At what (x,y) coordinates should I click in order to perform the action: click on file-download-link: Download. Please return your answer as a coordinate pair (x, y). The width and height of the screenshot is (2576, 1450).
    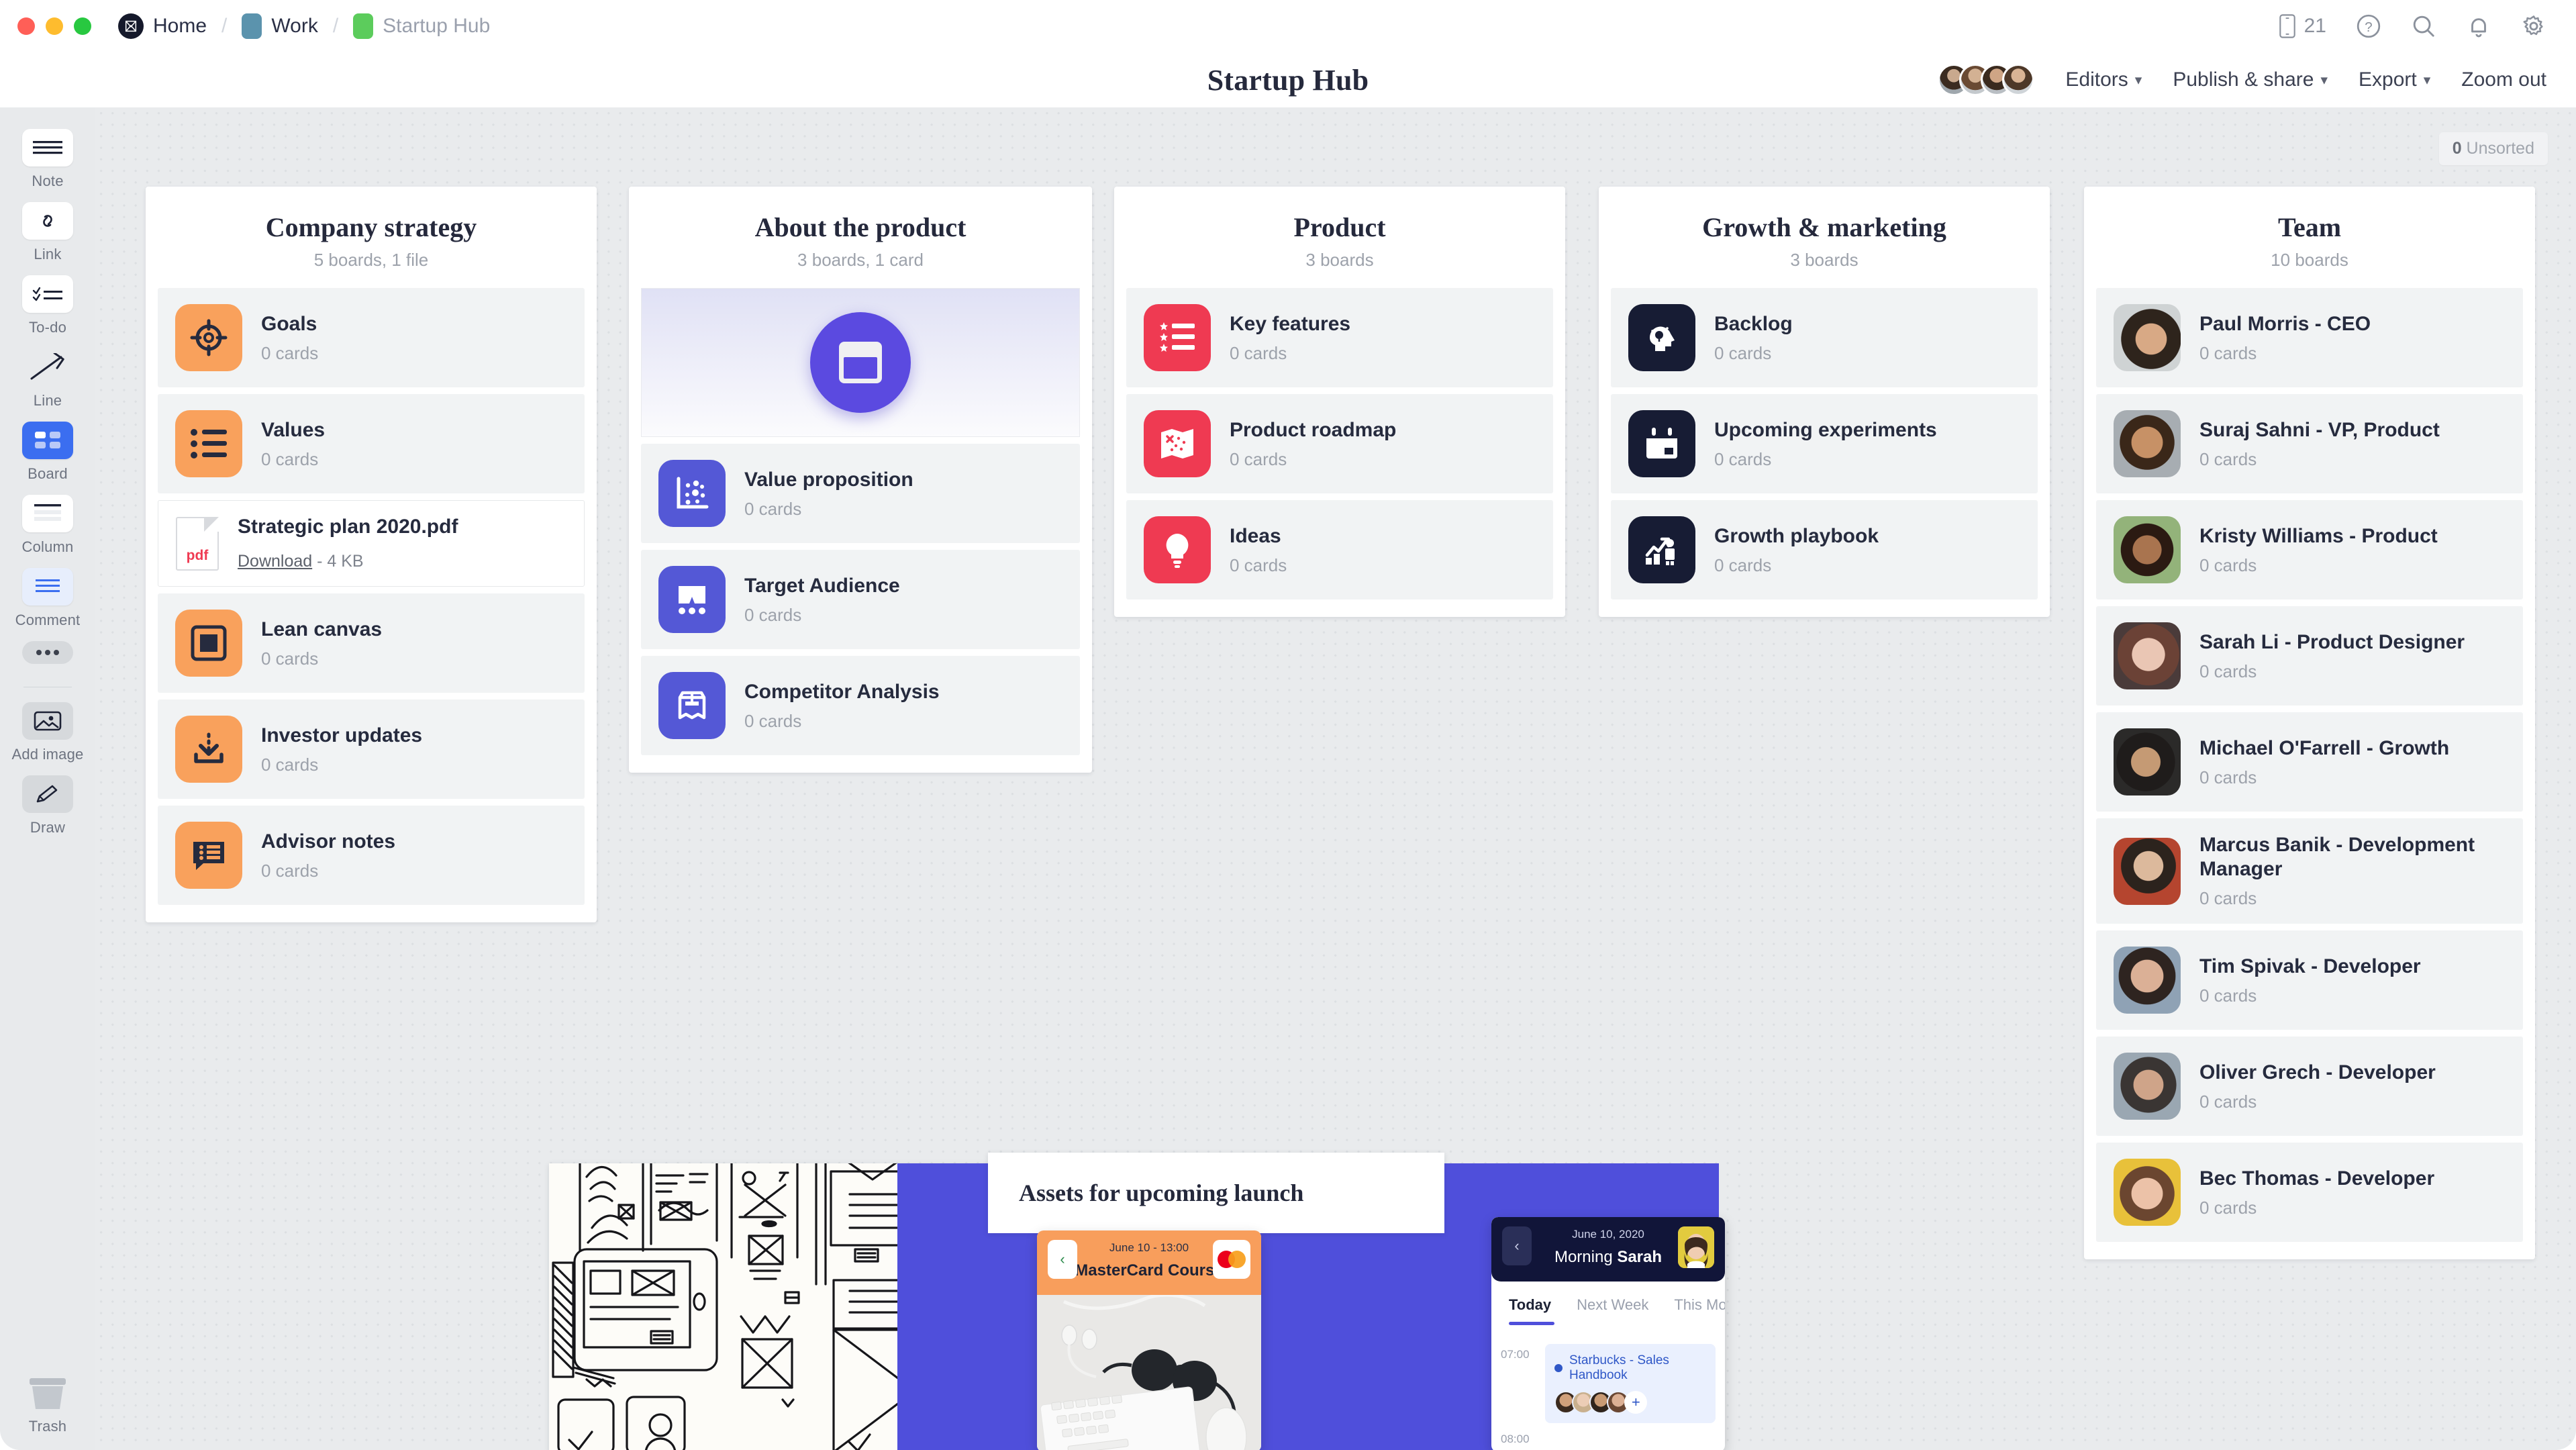
    Looking at the image, I should click on (275, 561).